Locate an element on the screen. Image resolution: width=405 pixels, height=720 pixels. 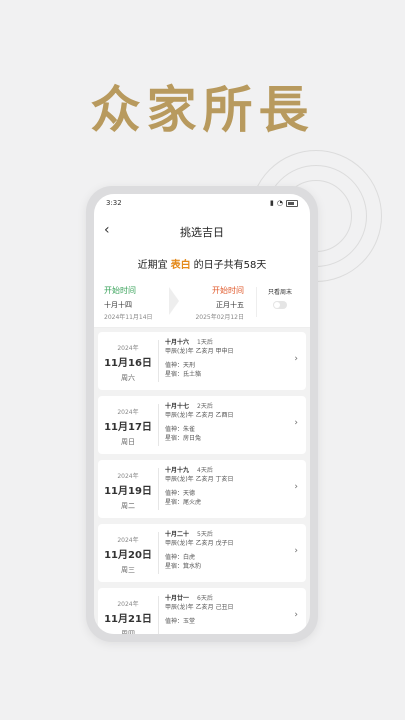
day-weekday: 周四 is located at coordinates (128, 632).